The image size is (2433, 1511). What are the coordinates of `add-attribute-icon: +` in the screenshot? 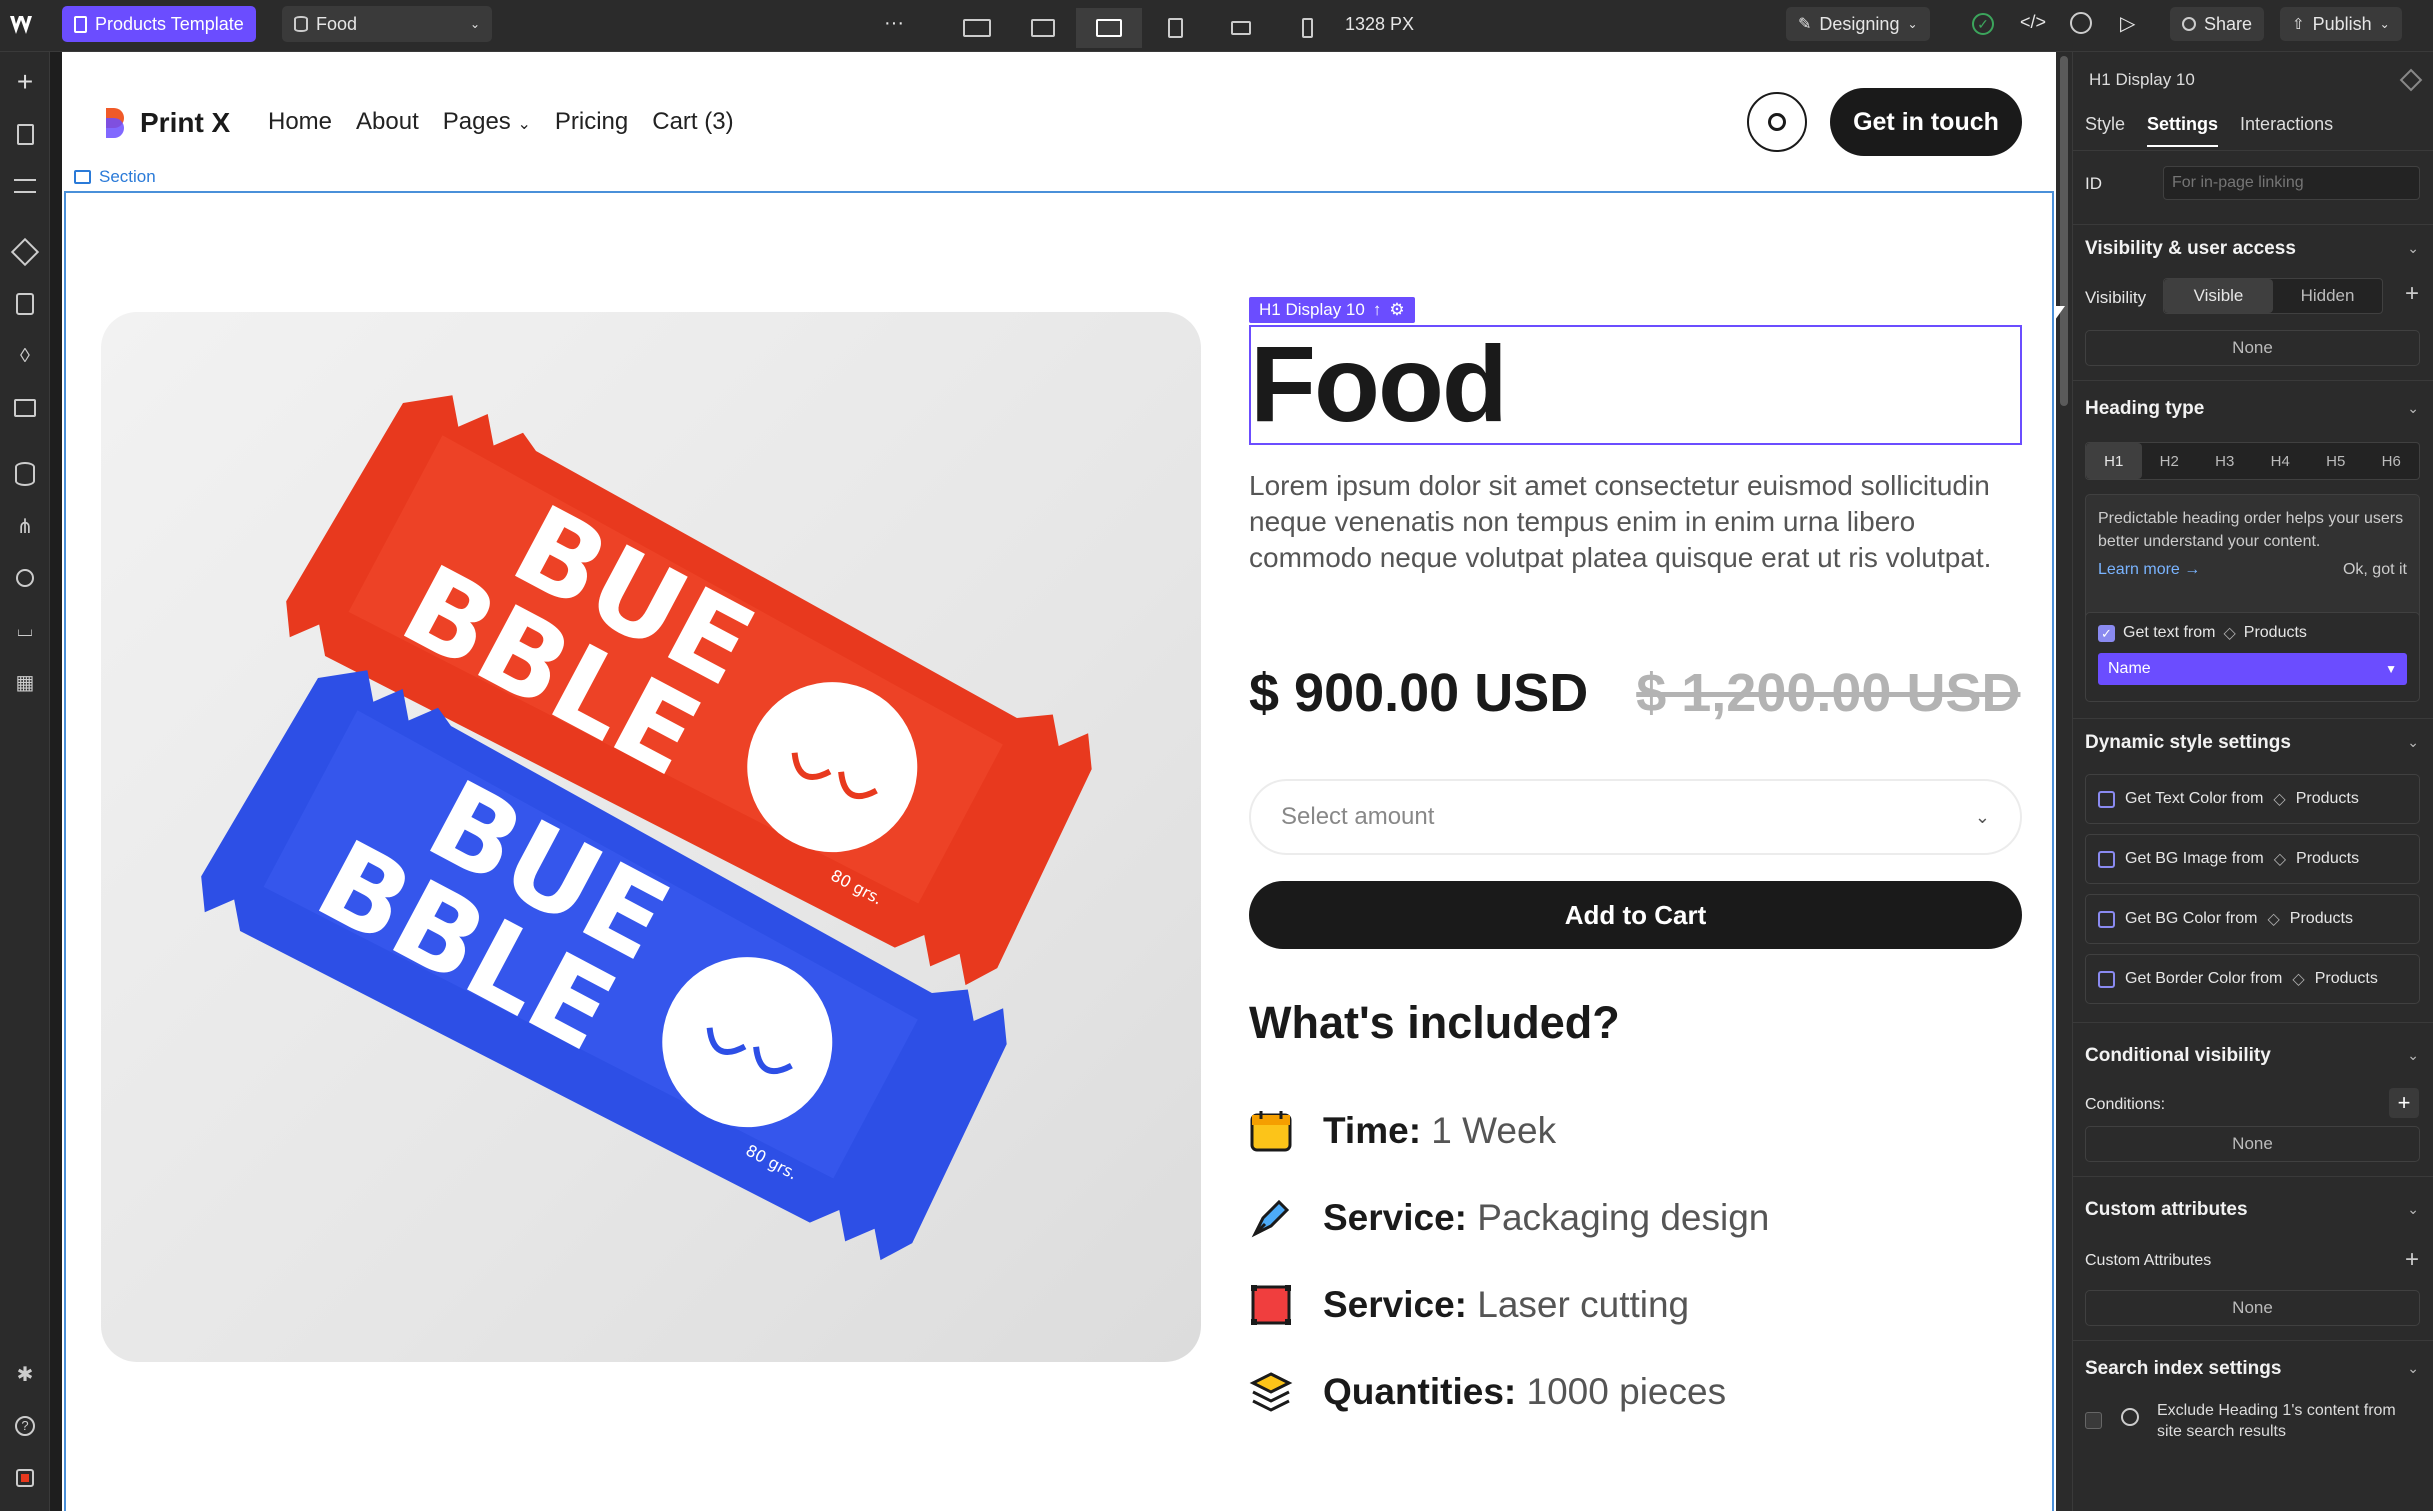 It's located at (2412, 1260).